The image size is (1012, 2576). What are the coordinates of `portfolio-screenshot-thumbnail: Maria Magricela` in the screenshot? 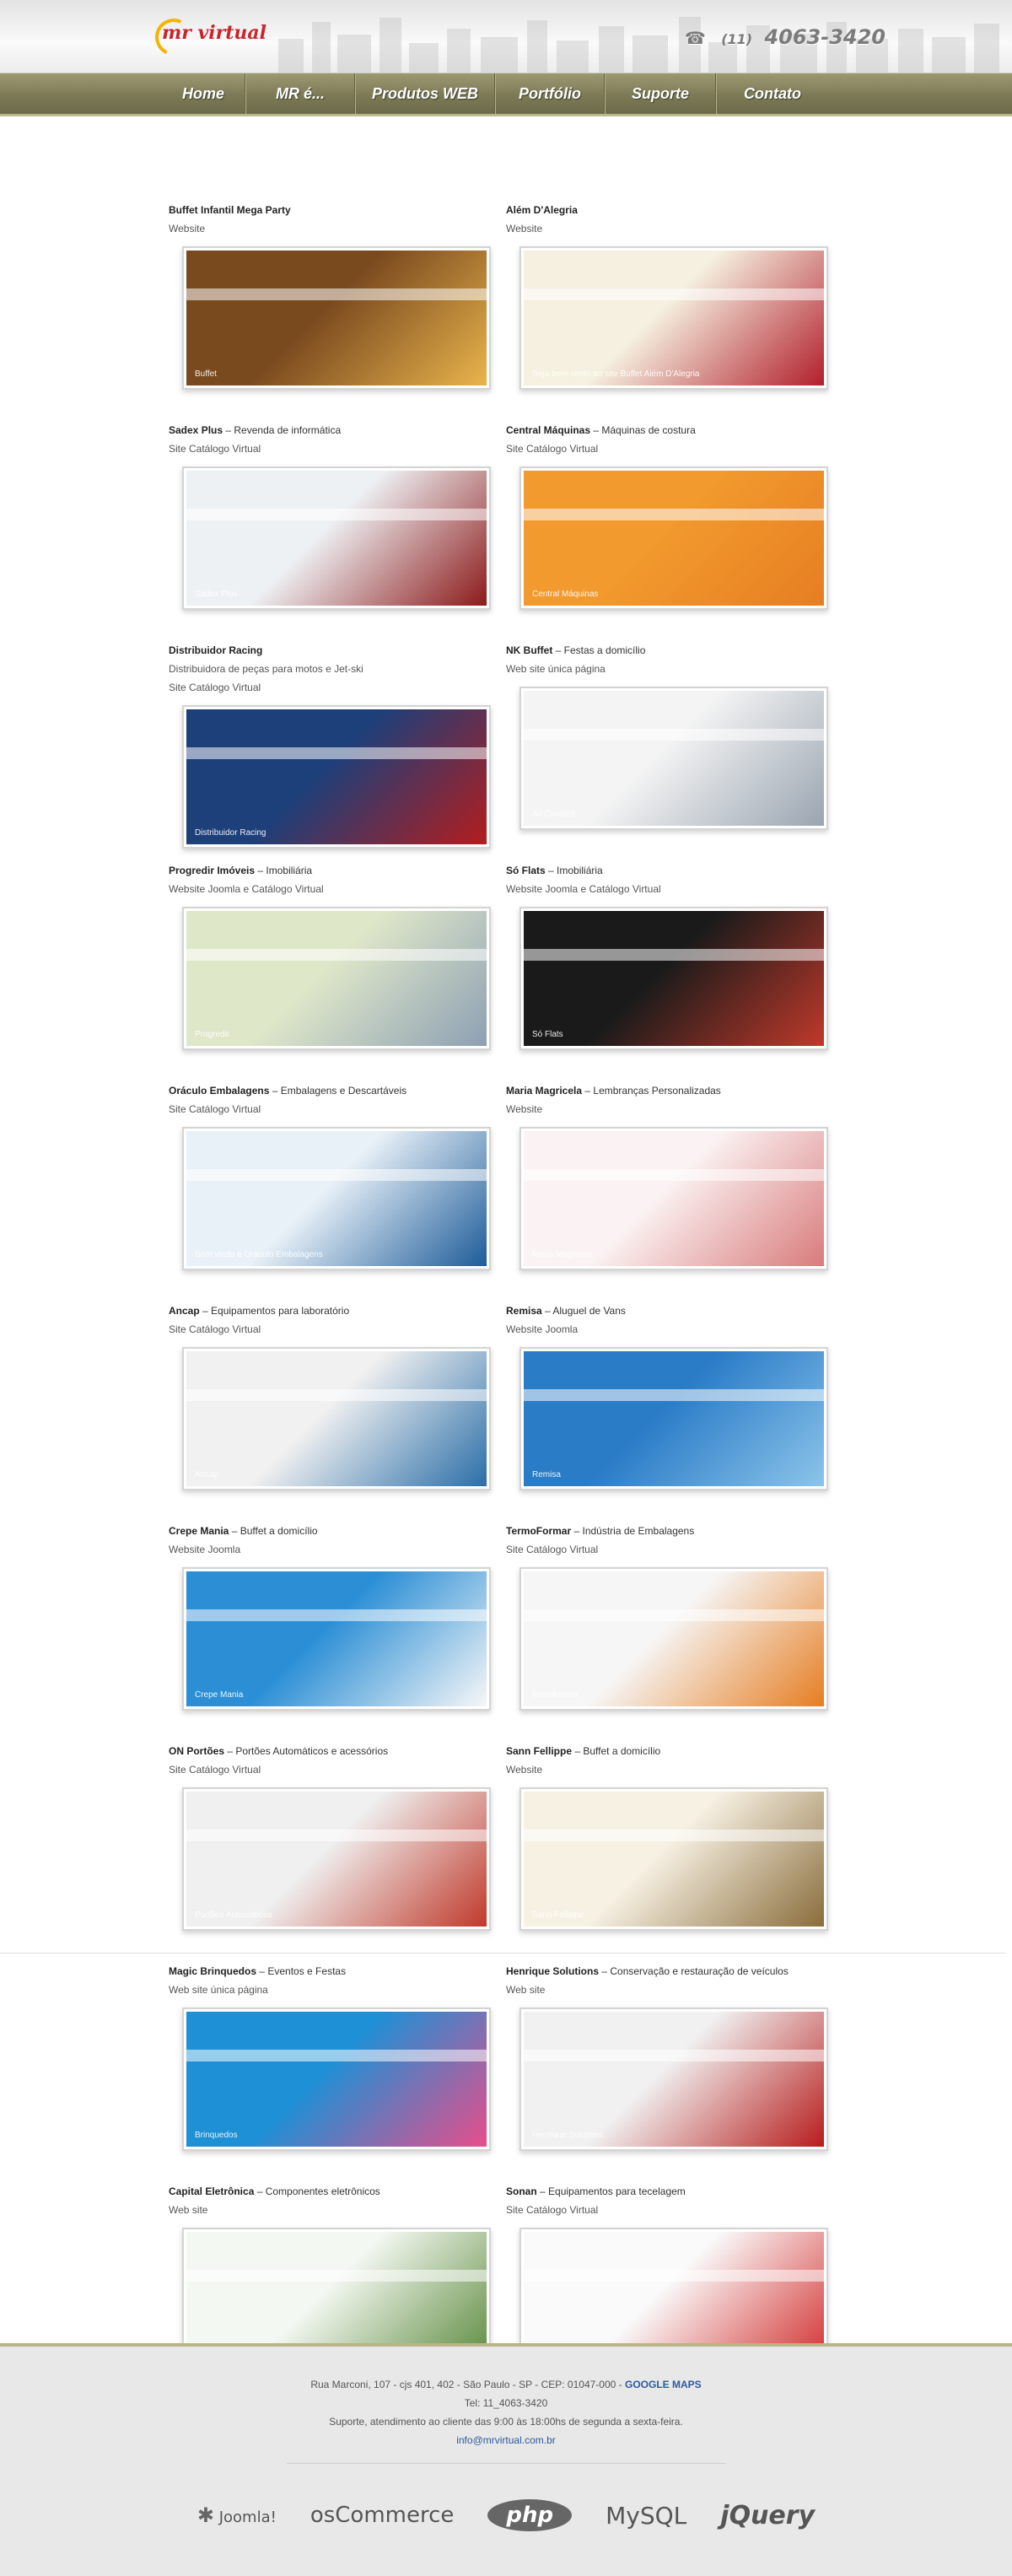 It's located at (674, 1198).